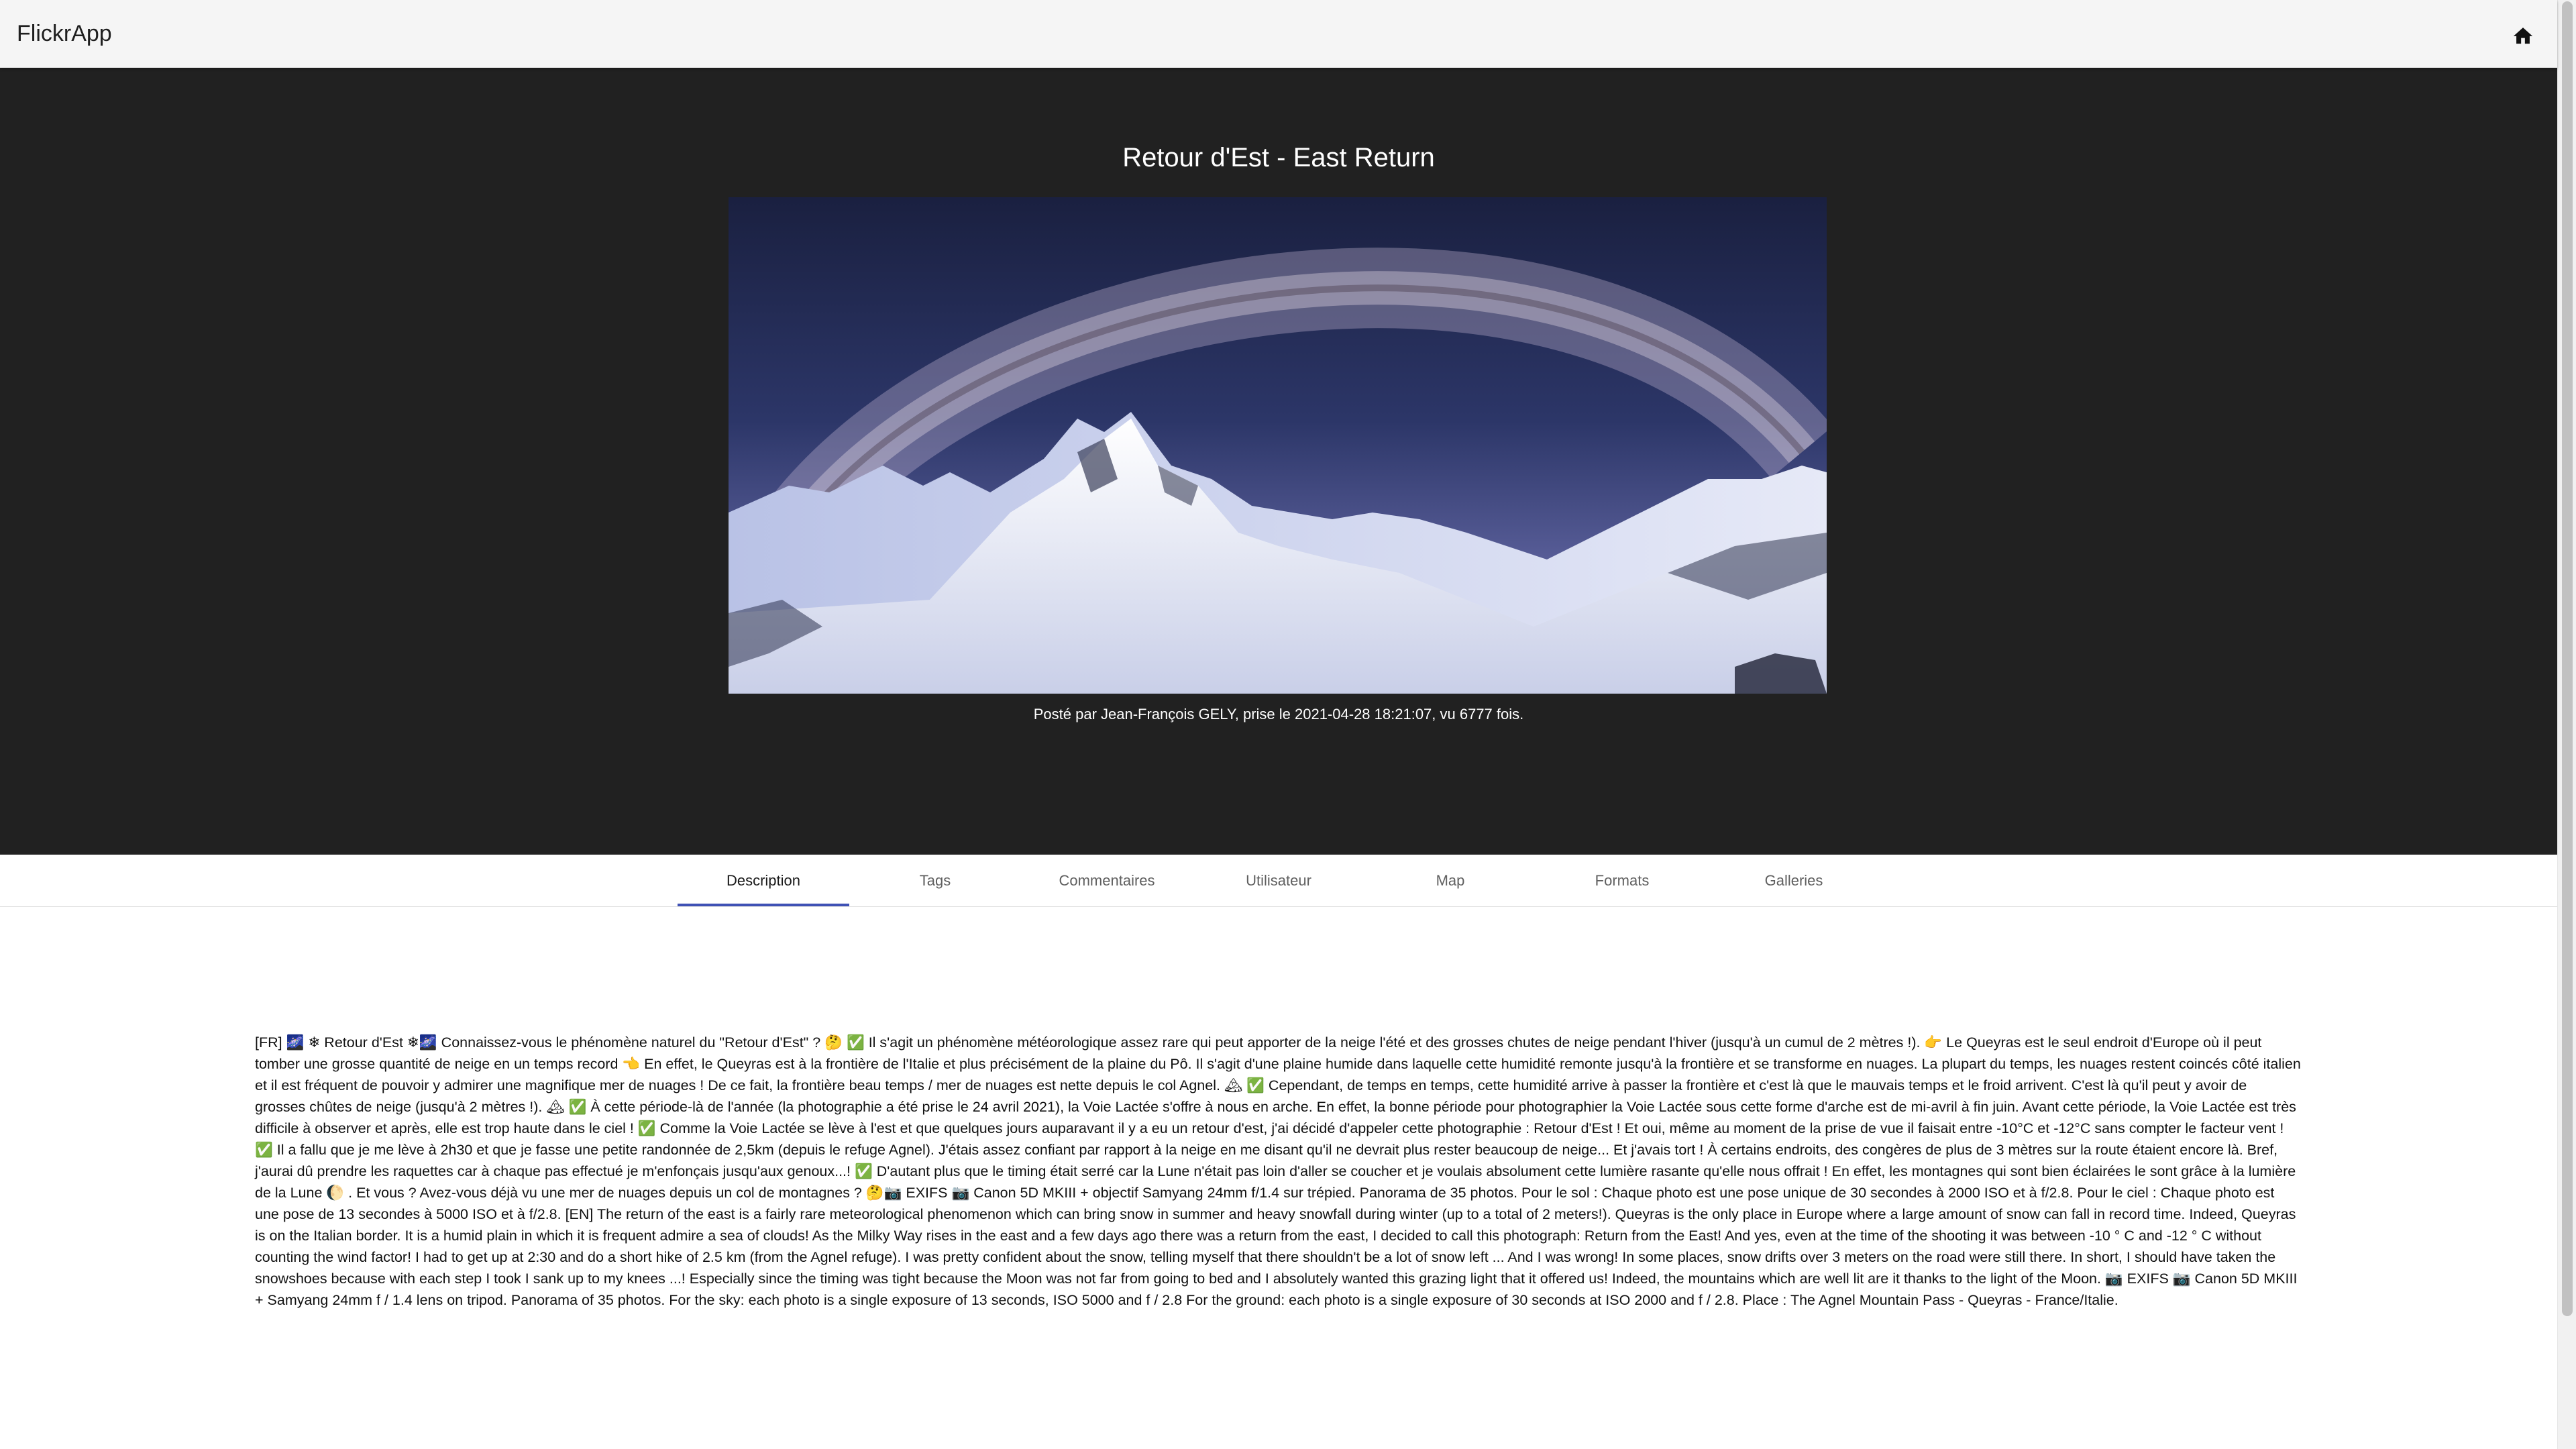  I want to click on tab-utilisateur: Utilisateur, so click(1278, 880).